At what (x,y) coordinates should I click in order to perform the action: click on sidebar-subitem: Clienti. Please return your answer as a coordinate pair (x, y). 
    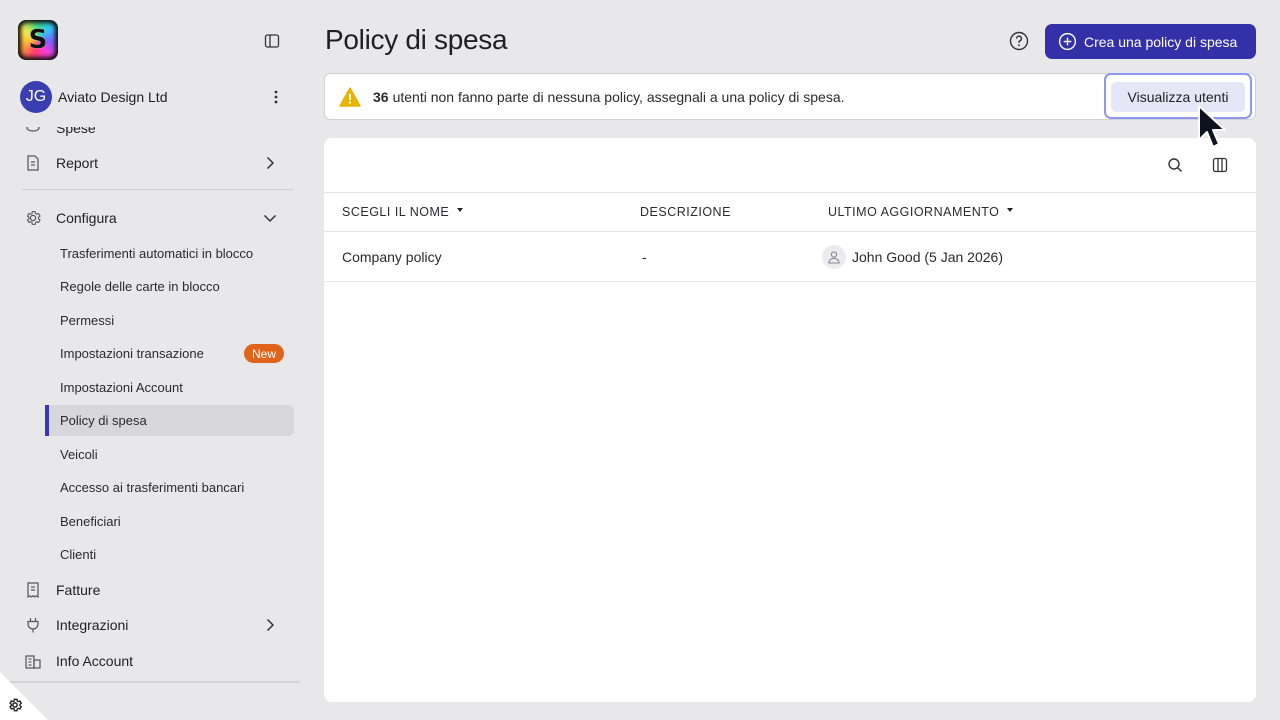
    Looking at the image, I should click on (169, 554).